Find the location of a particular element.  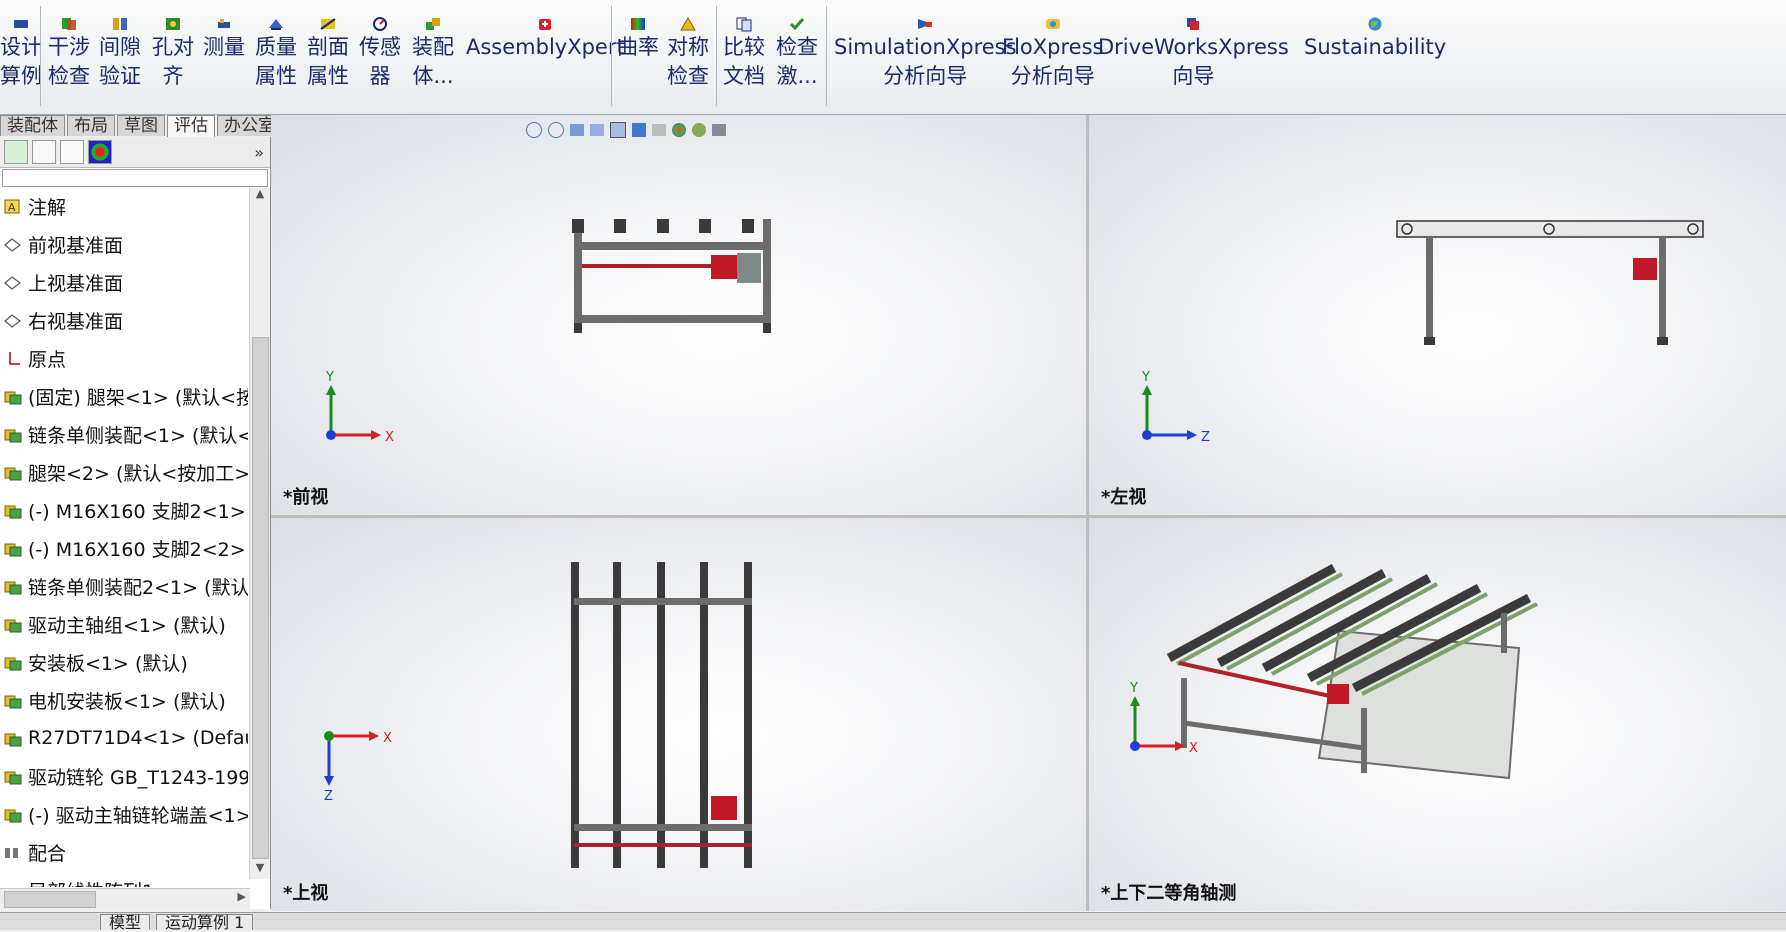

compare-documents-button: 比较 文档 is located at coordinates (744, 54).